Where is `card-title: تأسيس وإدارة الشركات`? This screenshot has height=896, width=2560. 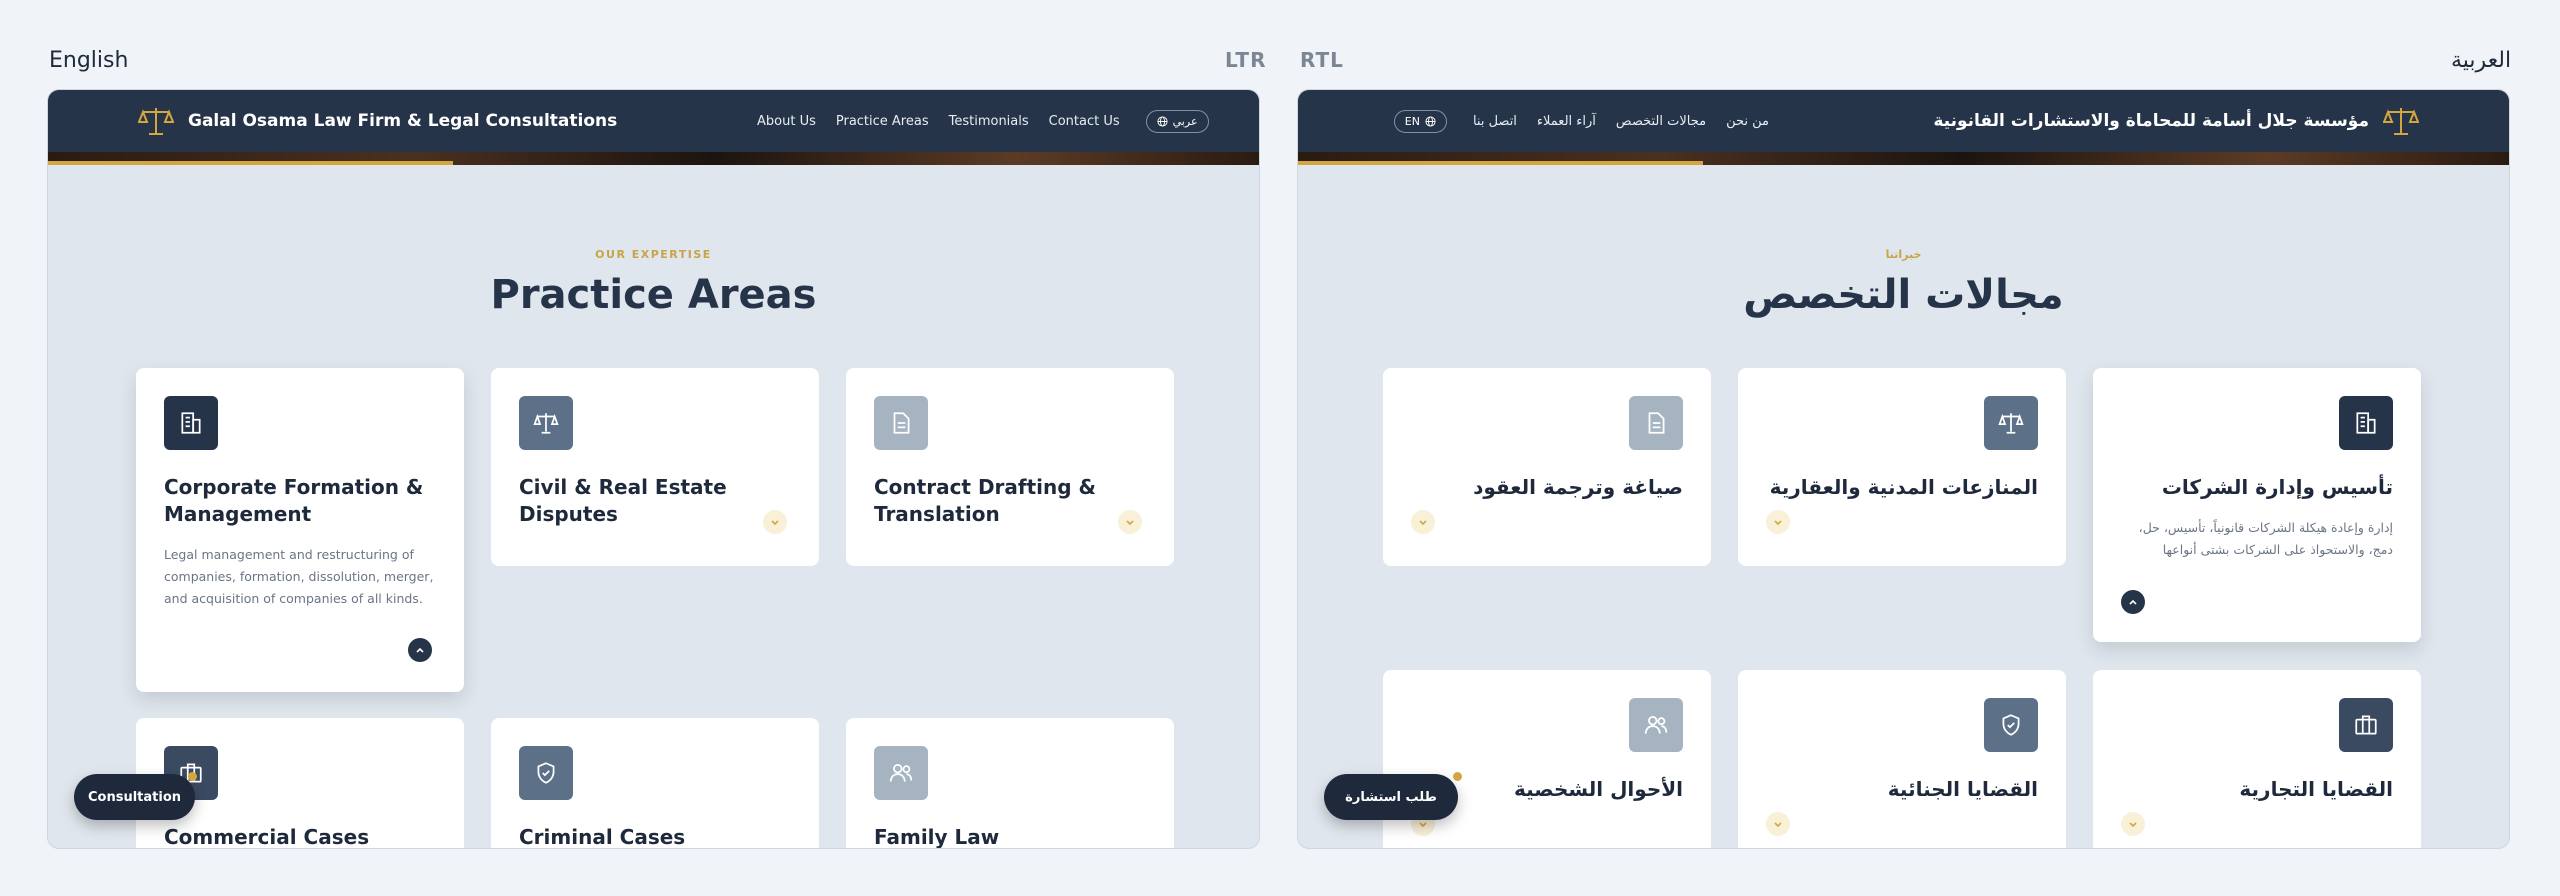 card-title: تأسيس وإدارة الشركات is located at coordinates (2277, 487).